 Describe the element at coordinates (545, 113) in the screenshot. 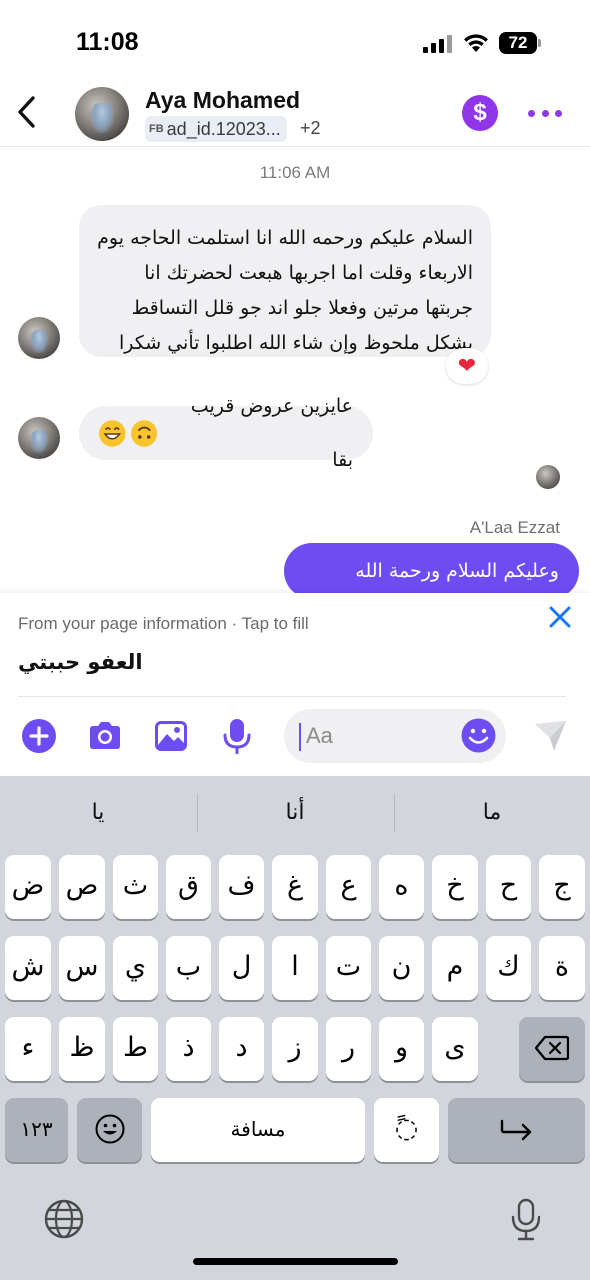

I see `more-options-button` at that location.